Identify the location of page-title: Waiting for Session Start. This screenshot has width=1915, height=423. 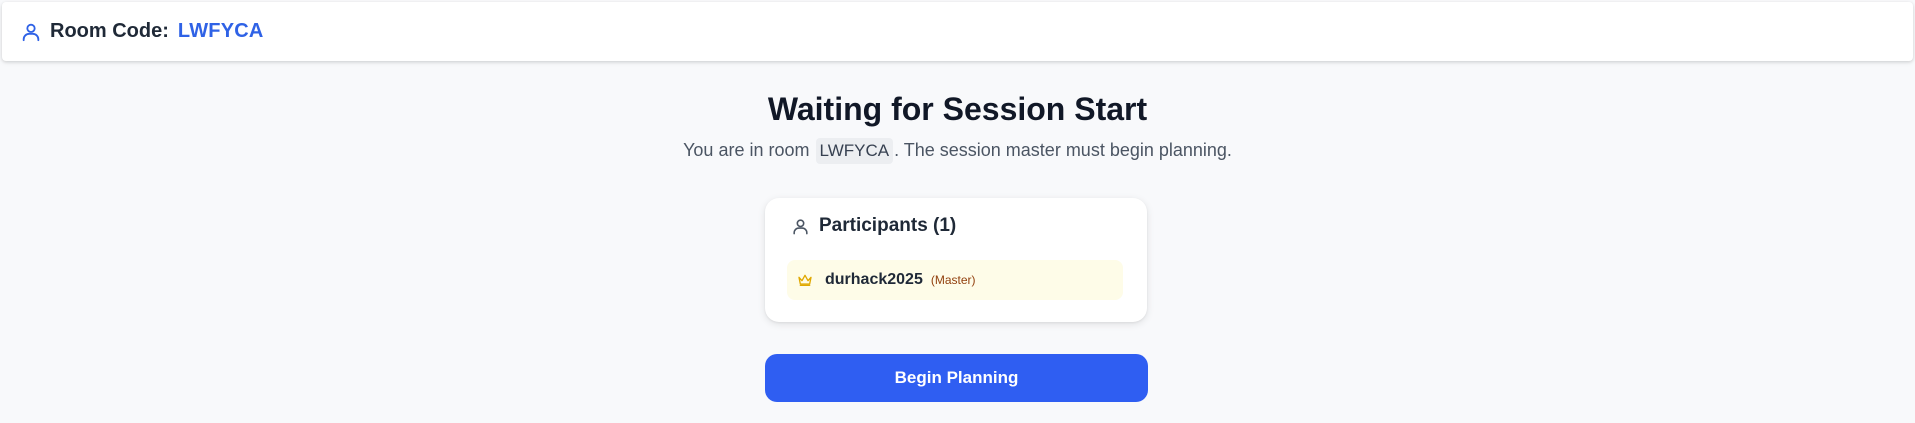
(957, 109).